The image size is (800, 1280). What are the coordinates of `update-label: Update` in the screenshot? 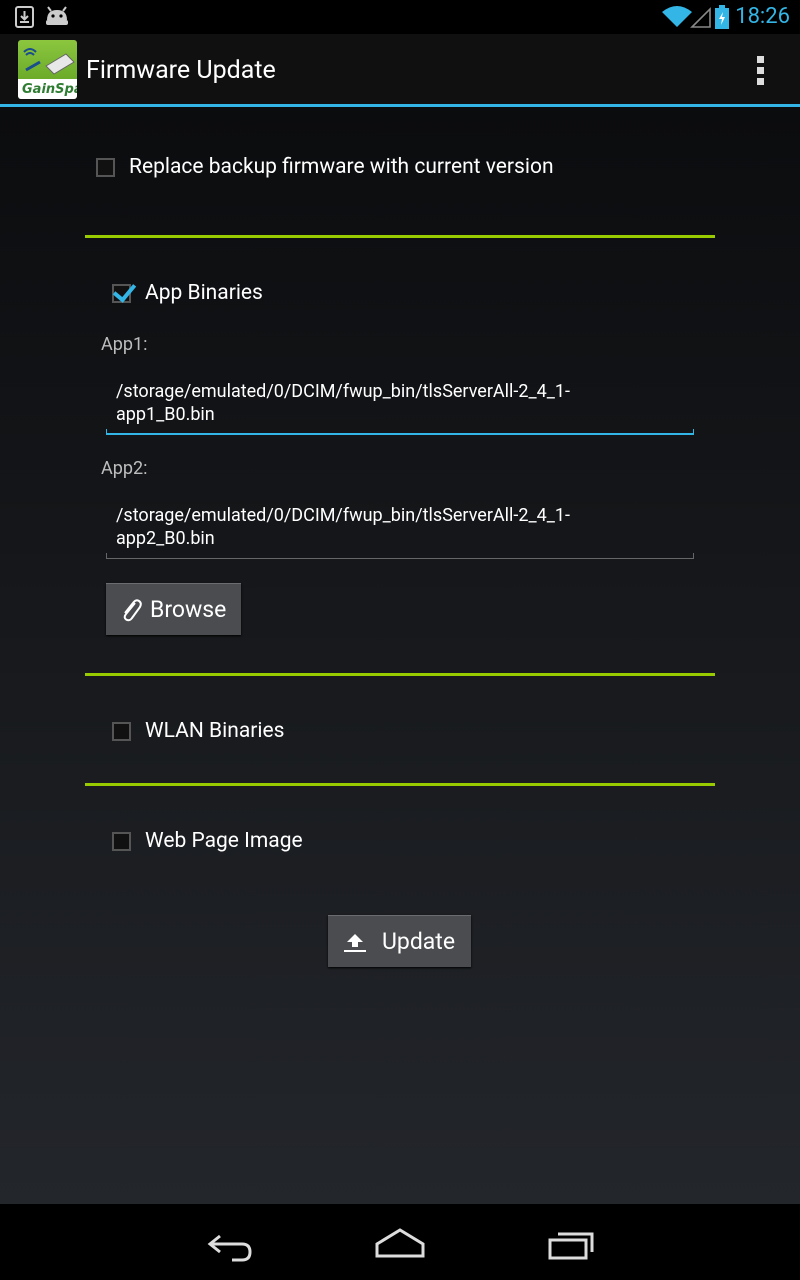 It's located at (419, 941).